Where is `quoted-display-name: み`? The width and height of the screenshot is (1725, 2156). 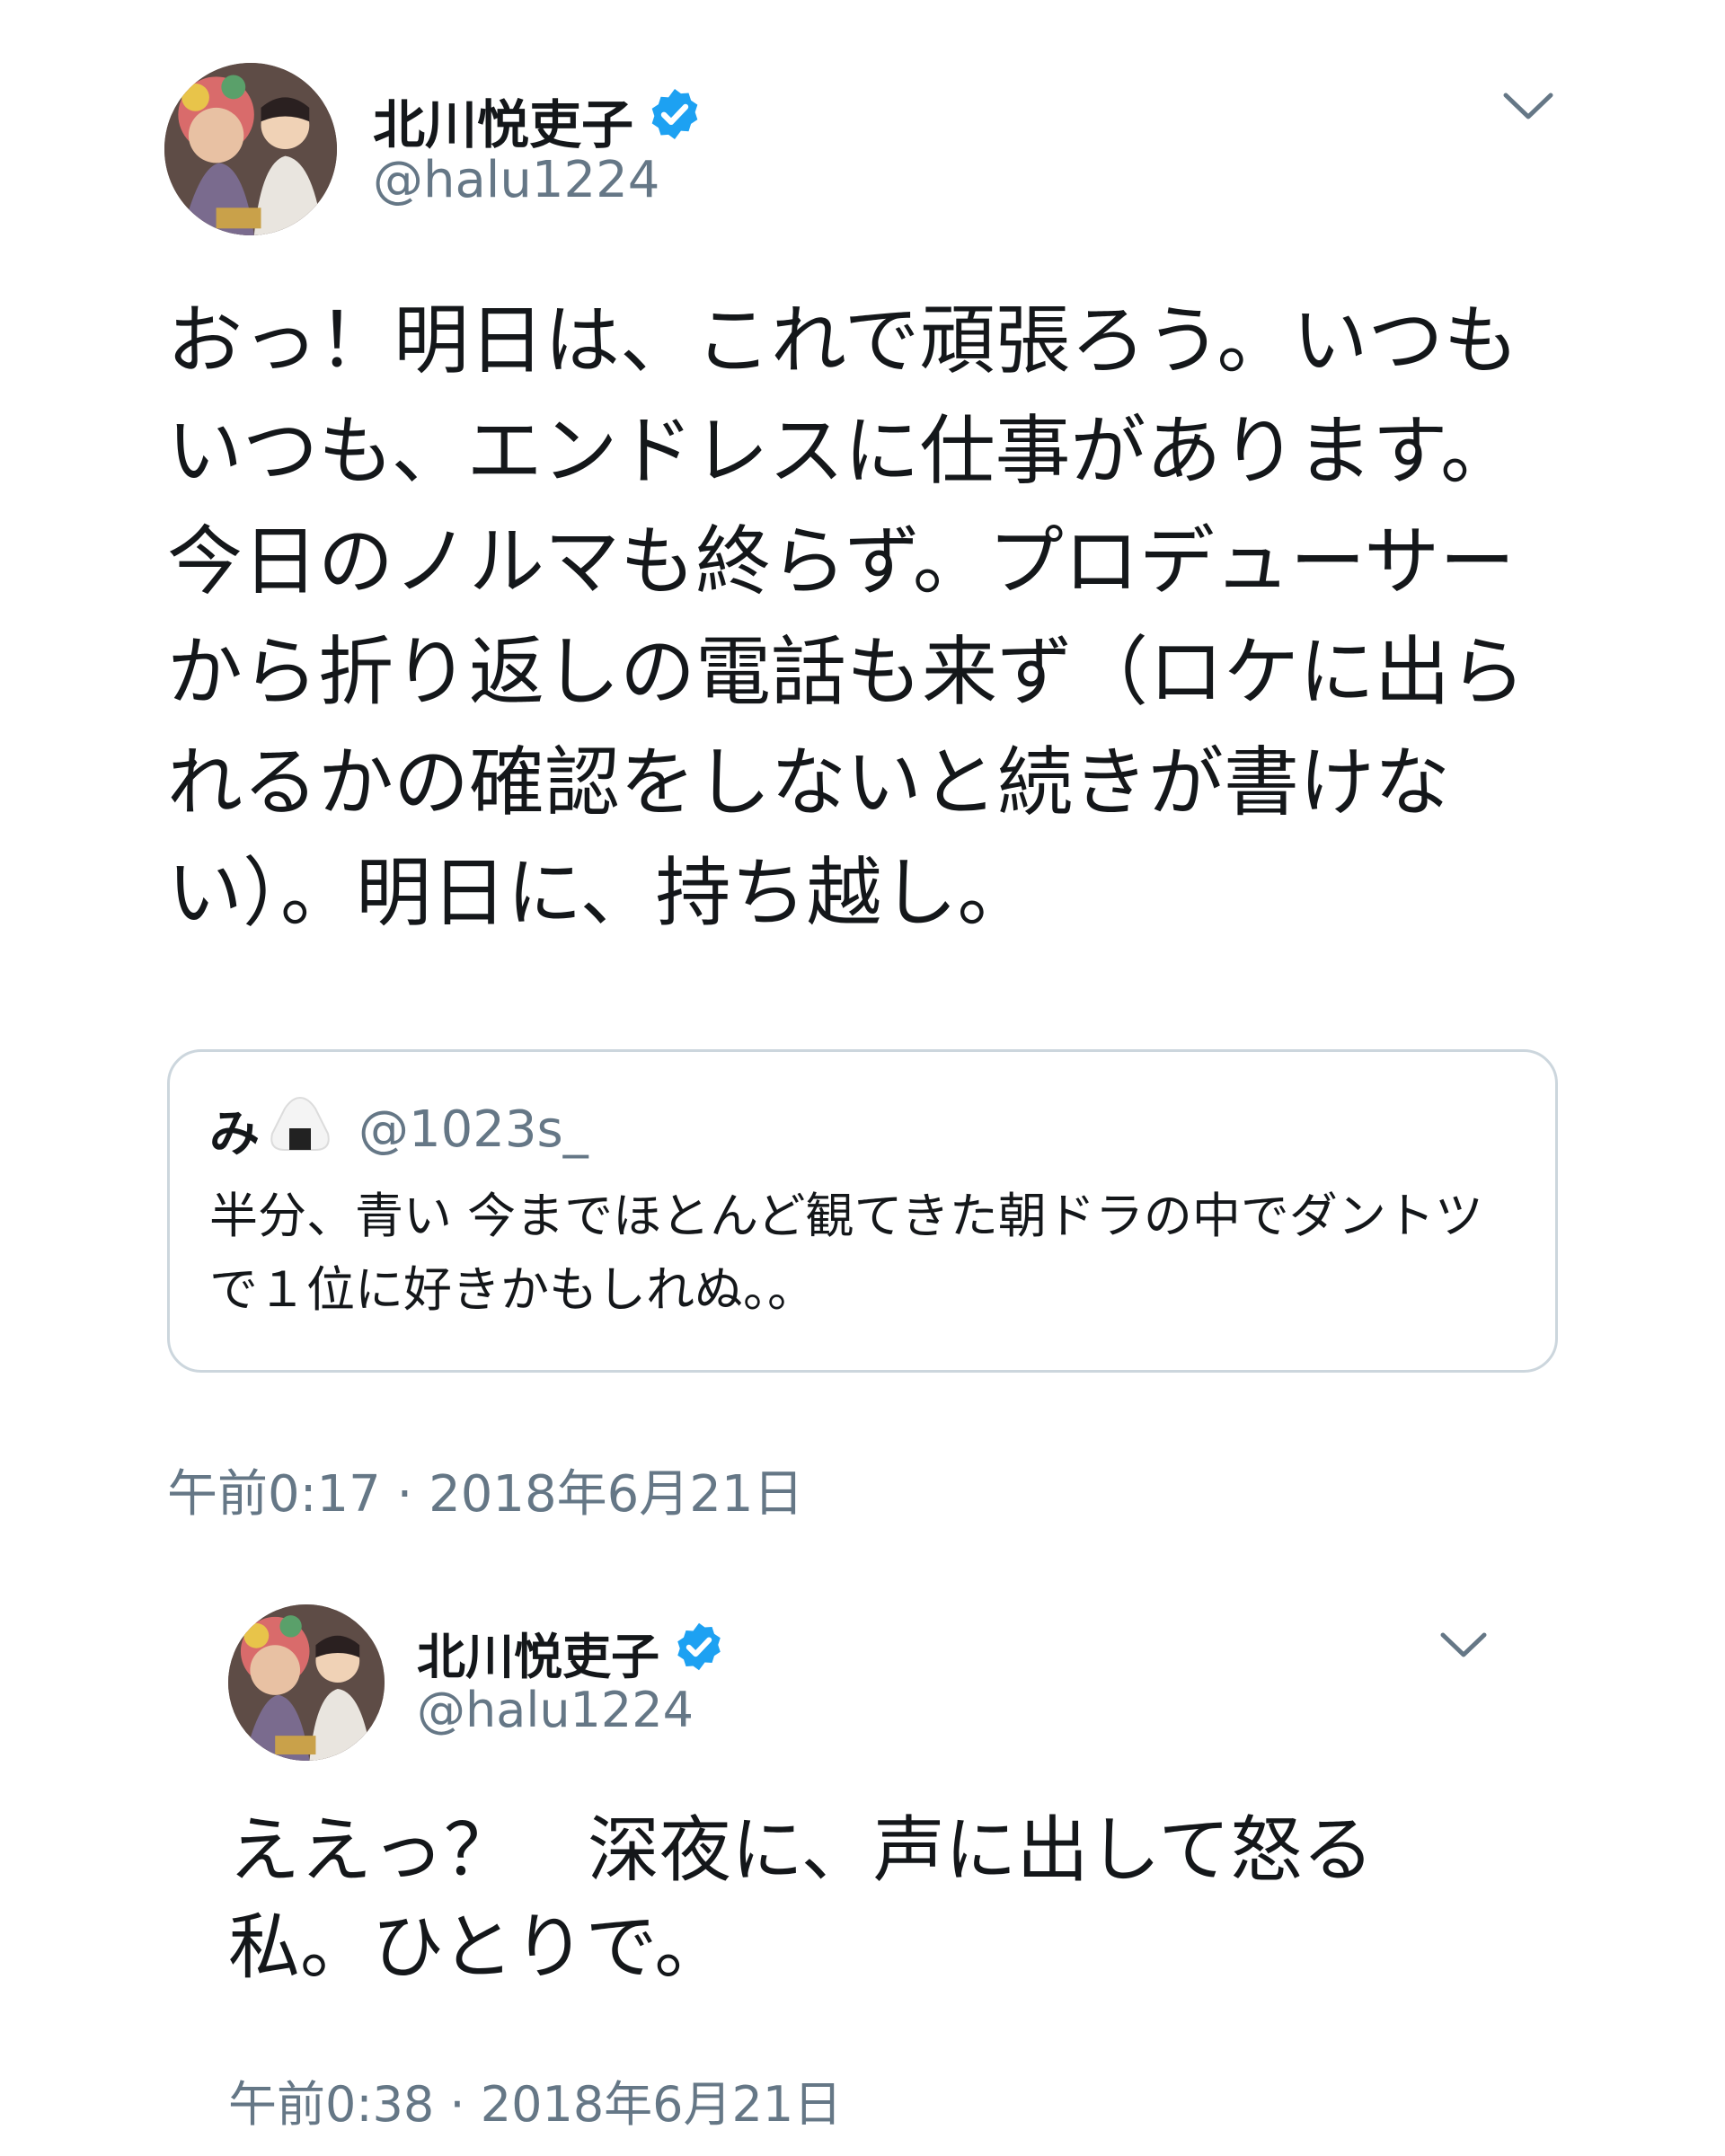 quoted-display-name: み is located at coordinates (234, 1134).